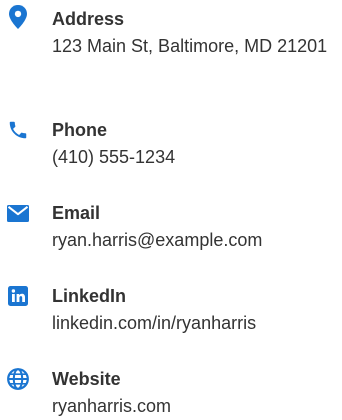 This screenshot has width=342, height=420. Describe the element at coordinates (89, 296) in the screenshot. I see `linkedin-label: LinkedIn` at that location.